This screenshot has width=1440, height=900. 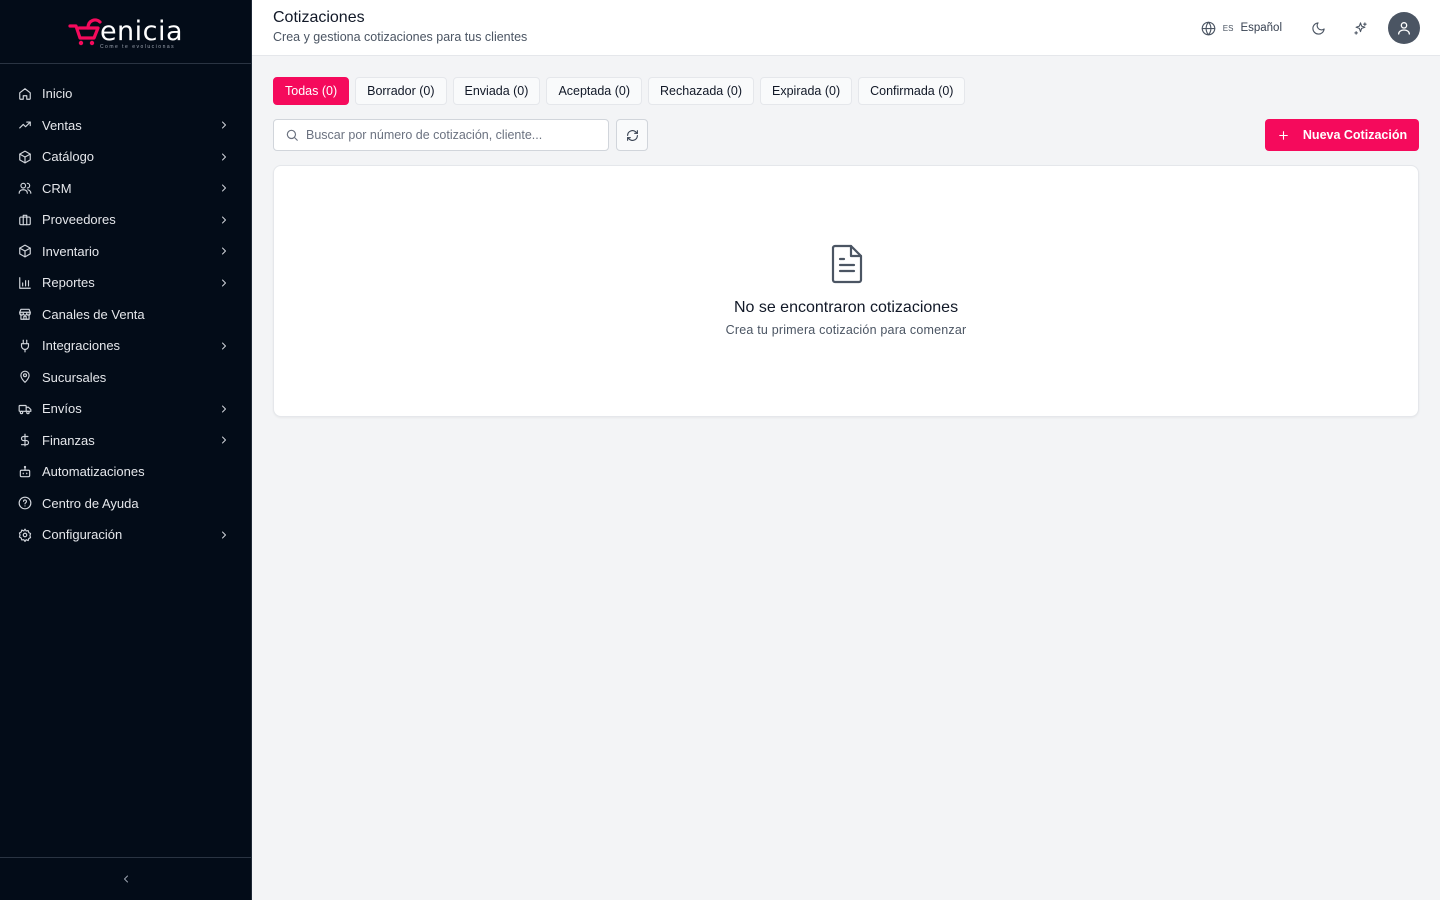 I want to click on search-input, so click(x=451, y=135).